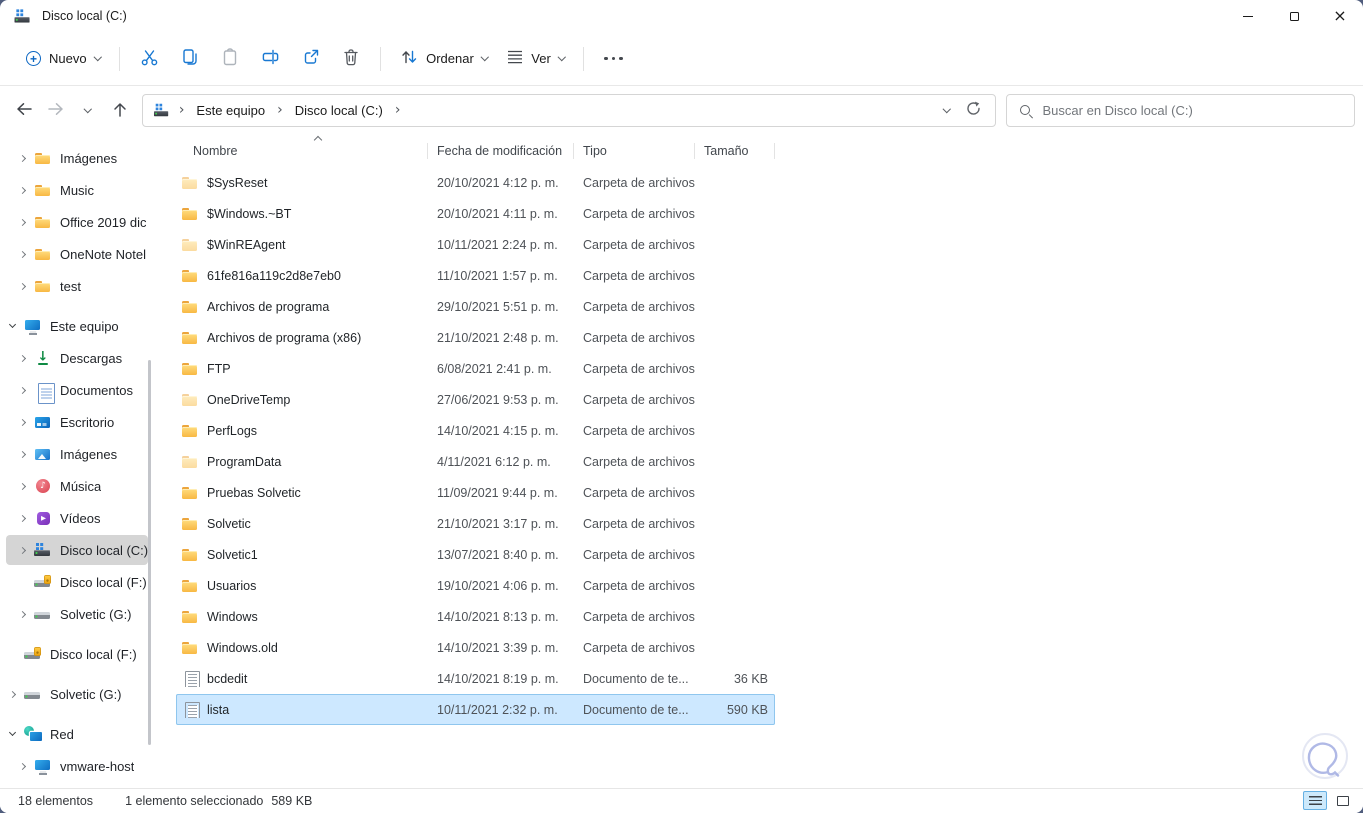  Describe the element at coordinates (77, 550) in the screenshot. I see `sidebar-item-disco-local-c: Disco local (C:)` at that location.